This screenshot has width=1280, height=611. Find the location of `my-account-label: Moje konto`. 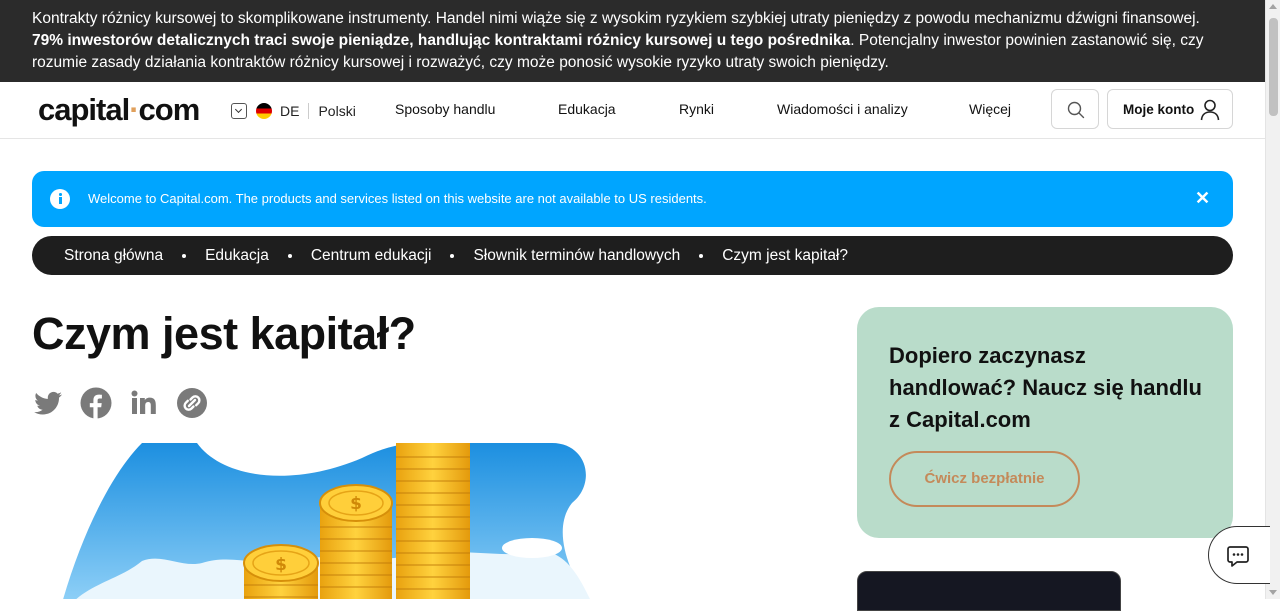

my-account-label: Moje konto is located at coordinates (1159, 109).